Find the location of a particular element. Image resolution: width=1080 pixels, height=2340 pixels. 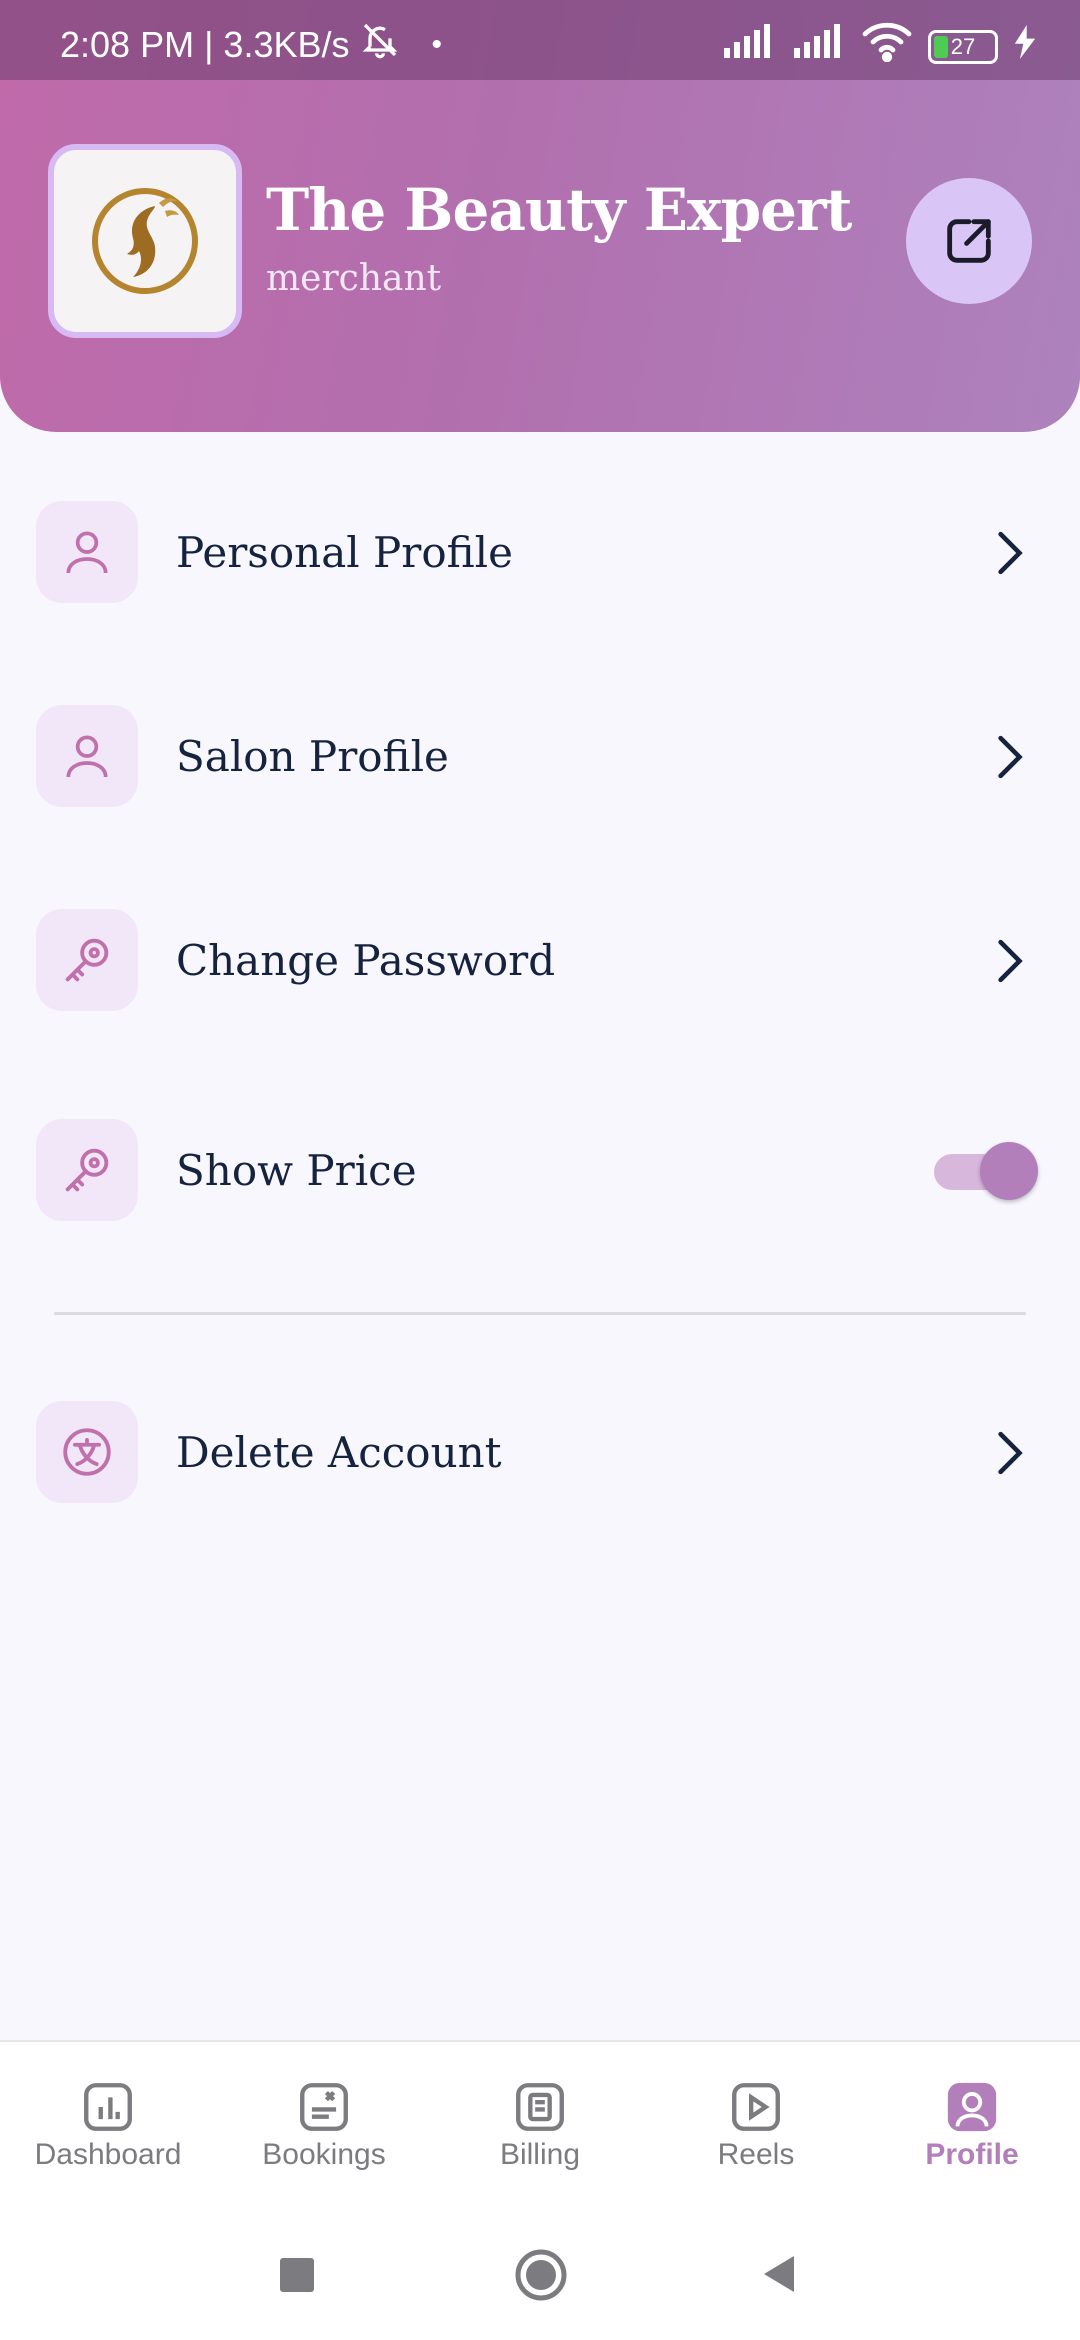

menu-item-delete-account: Delete Account is located at coordinates (540, 1452).